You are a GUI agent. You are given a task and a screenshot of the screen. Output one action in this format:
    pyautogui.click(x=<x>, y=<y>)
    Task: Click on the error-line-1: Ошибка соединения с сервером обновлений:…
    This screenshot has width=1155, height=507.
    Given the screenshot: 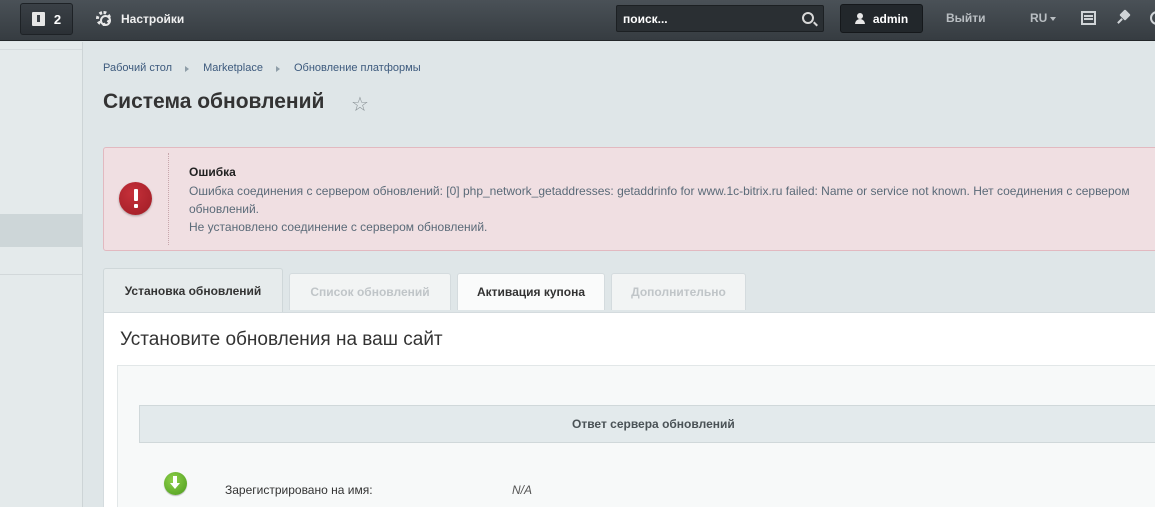 What is the action you would take?
    pyautogui.click(x=659, y=200)
    